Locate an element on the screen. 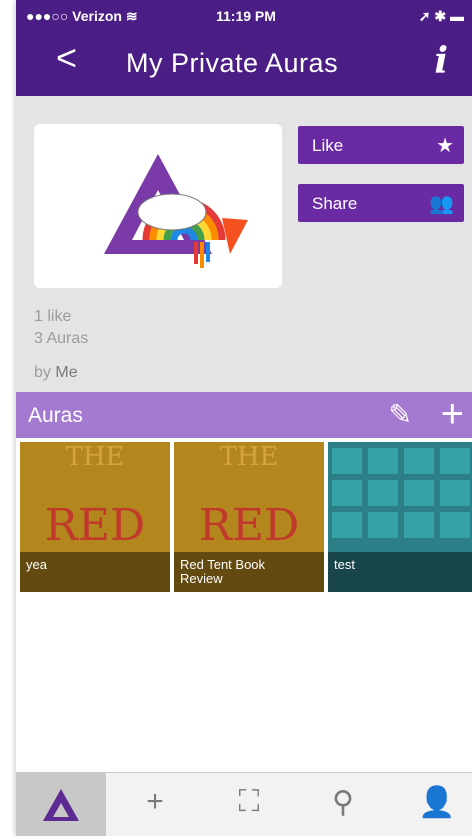 This screenshot has width=472, height=836. tab-profile: 👤 is located at coordinates (432, 804).